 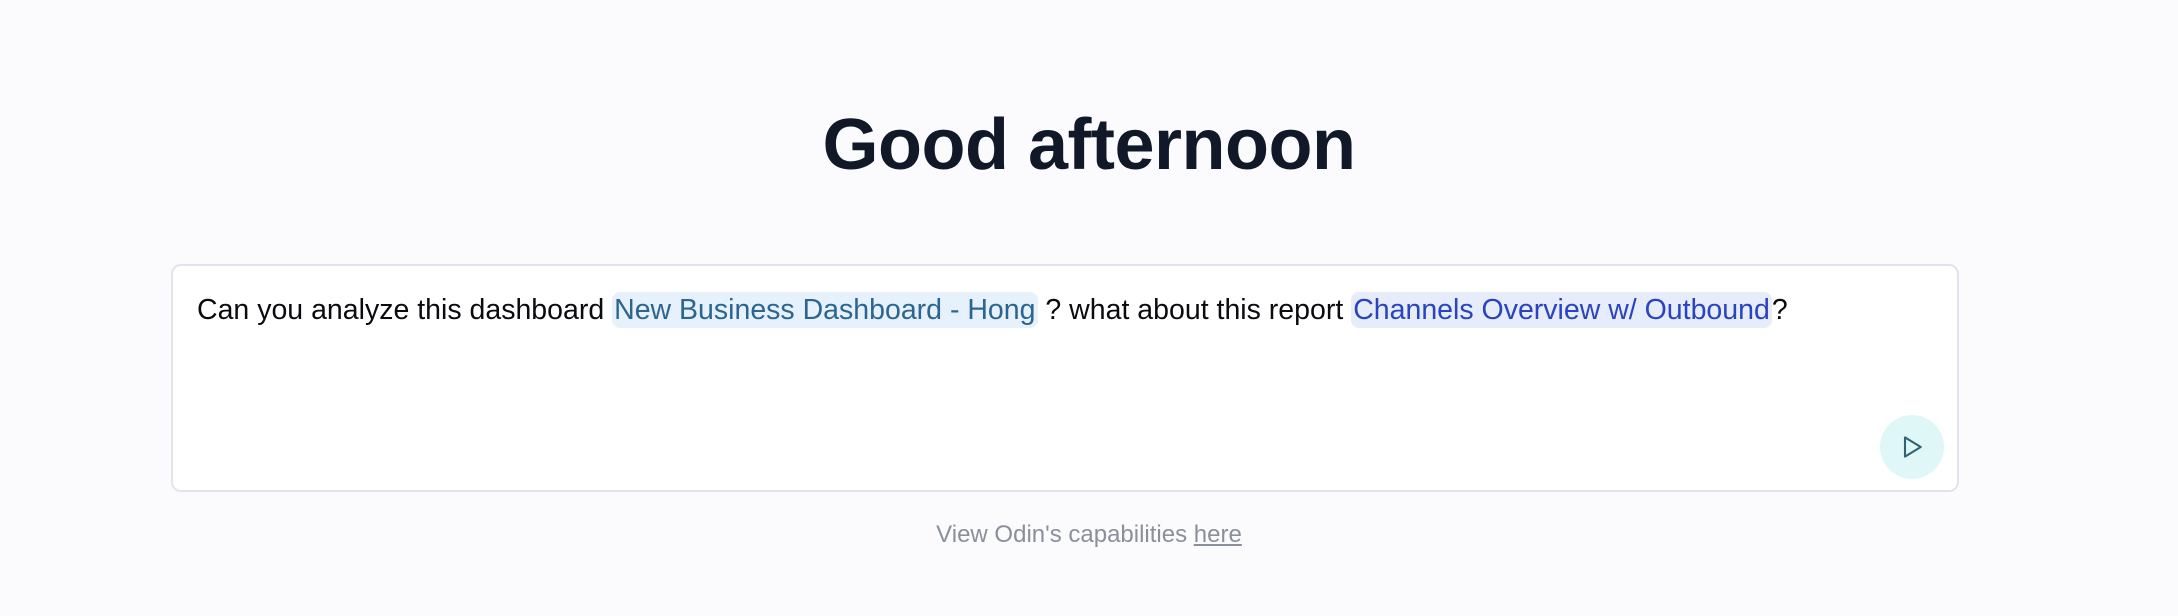 What do you see at coordinates (1779, 310) in the screenshot?
I see `composer-text-segment: ?` at bounding box center [1779, 310].